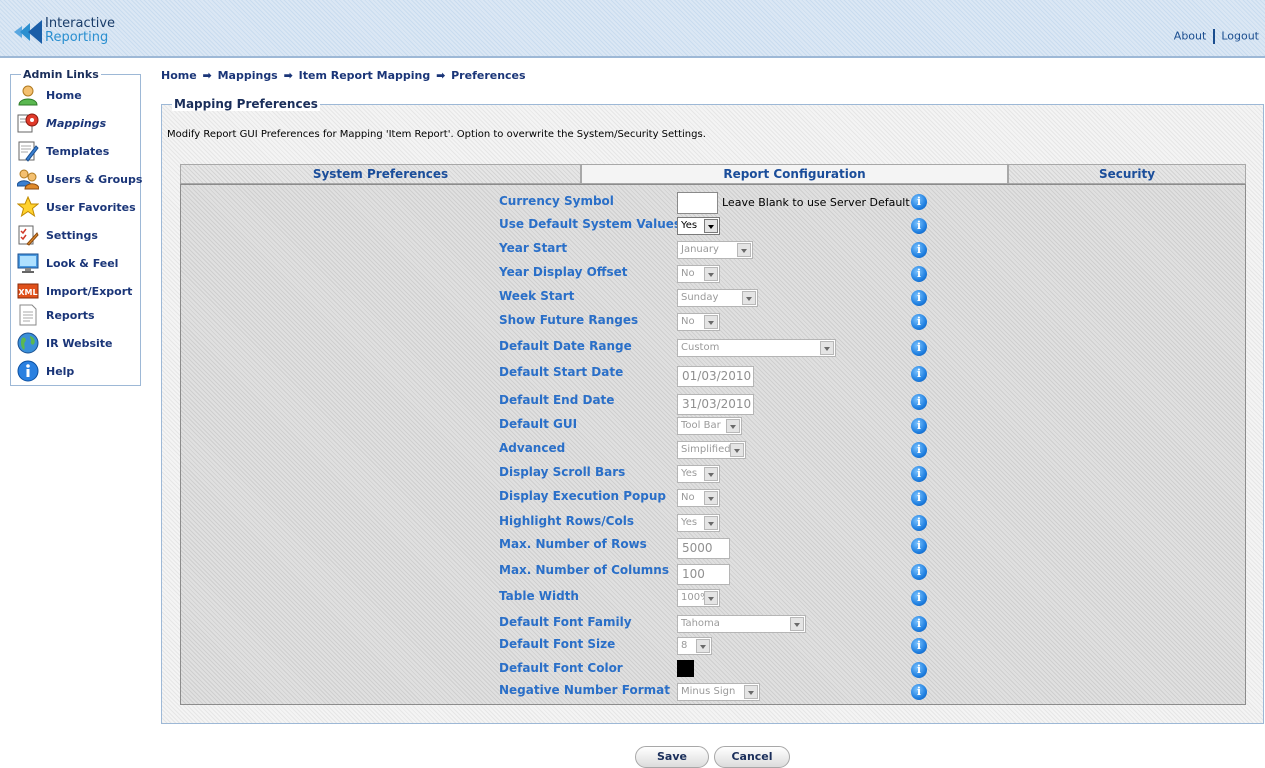 Image resolution: width=1265 pixels, height=768 pixels. I want to click on globe-icon, so click(28, 343).